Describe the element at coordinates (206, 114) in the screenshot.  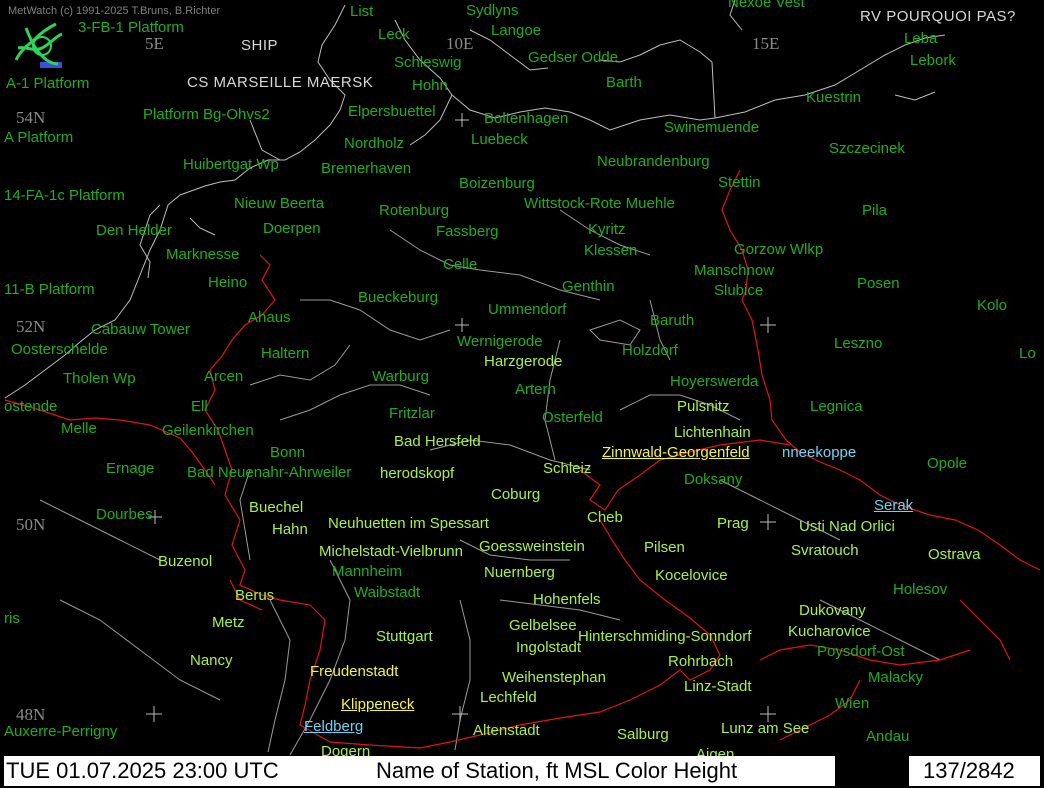
I see `station-label: Platform Bg-Ohvs2` at that location.